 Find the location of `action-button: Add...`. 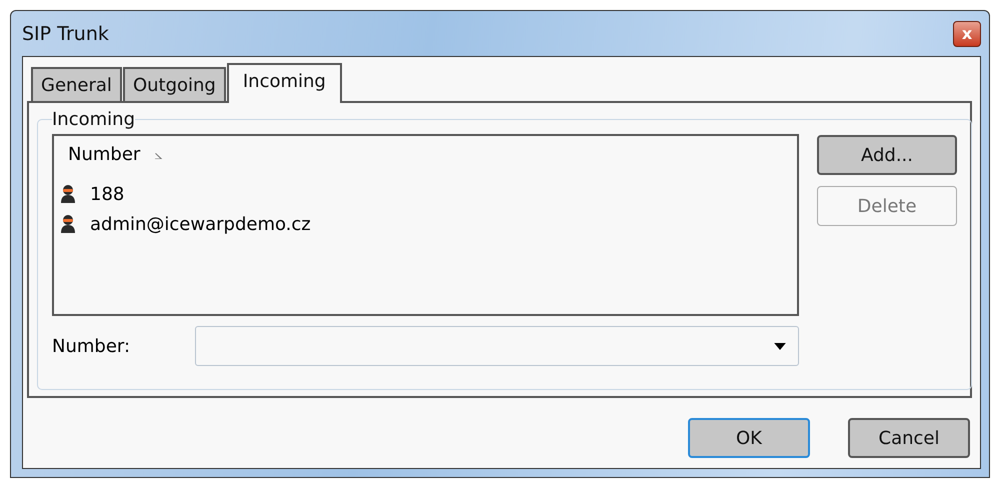

action-button: Add... is located at coordinates (887, 155).